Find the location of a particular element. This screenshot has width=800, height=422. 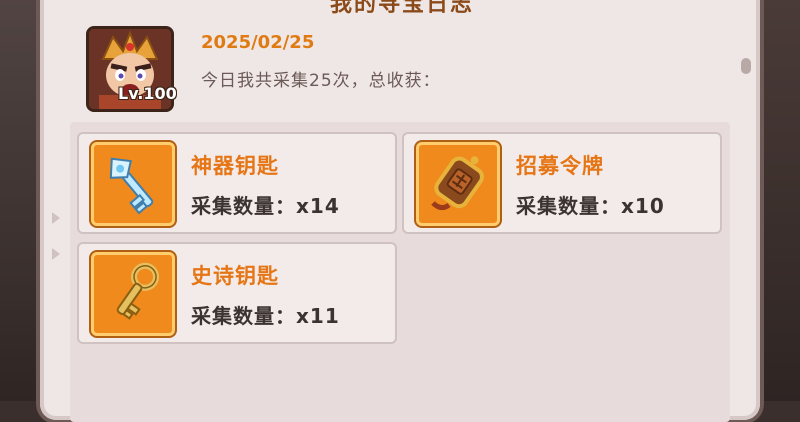

background-left is located at coordinates (20, 200).